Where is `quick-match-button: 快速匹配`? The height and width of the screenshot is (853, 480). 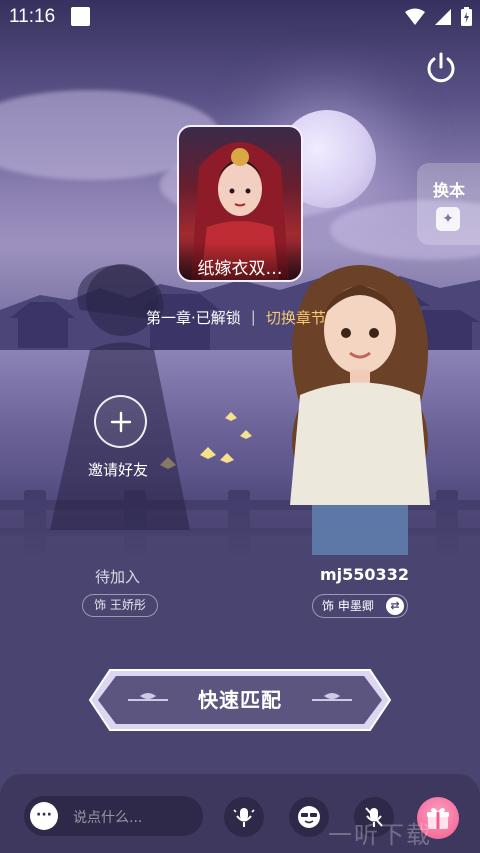
quick-match-button: 快速匹配 is located at coordinates (240, 700).